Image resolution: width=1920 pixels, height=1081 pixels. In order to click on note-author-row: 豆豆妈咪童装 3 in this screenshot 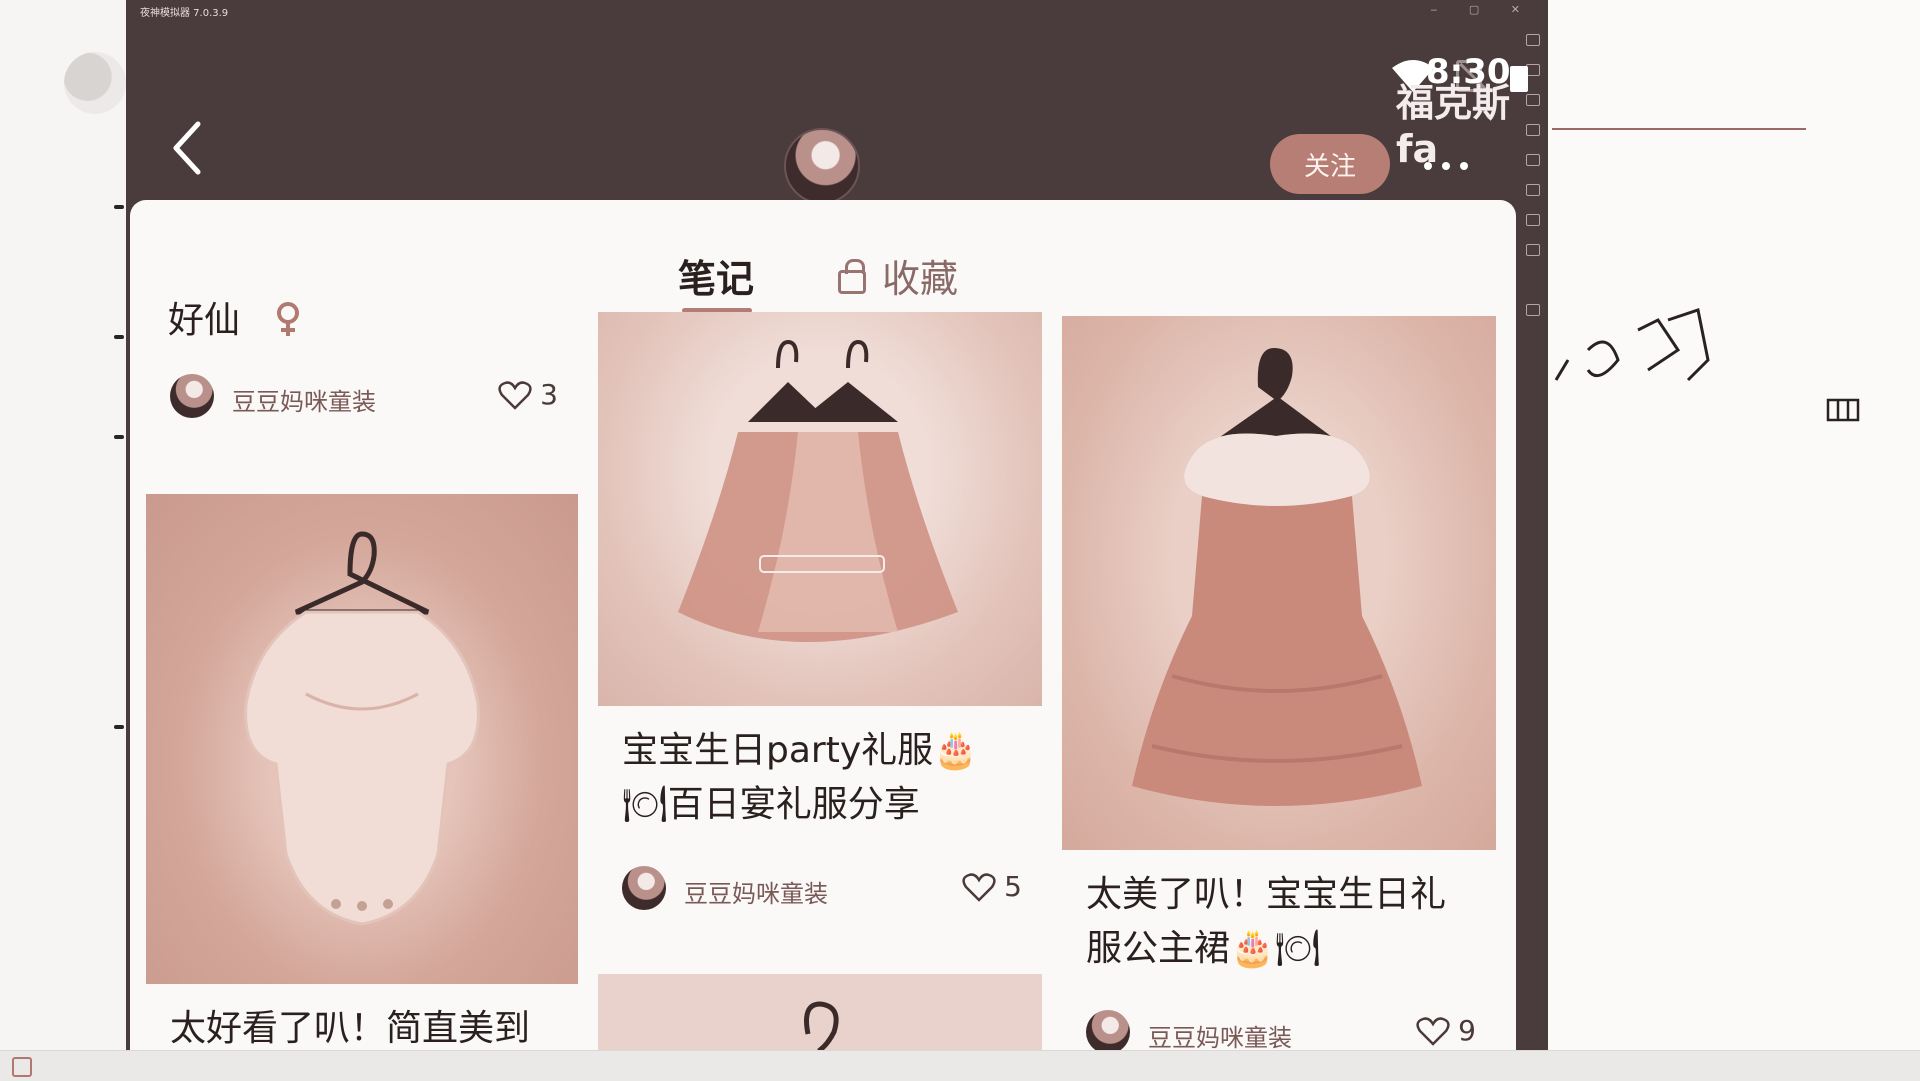, I will do `click(364, 397)`.